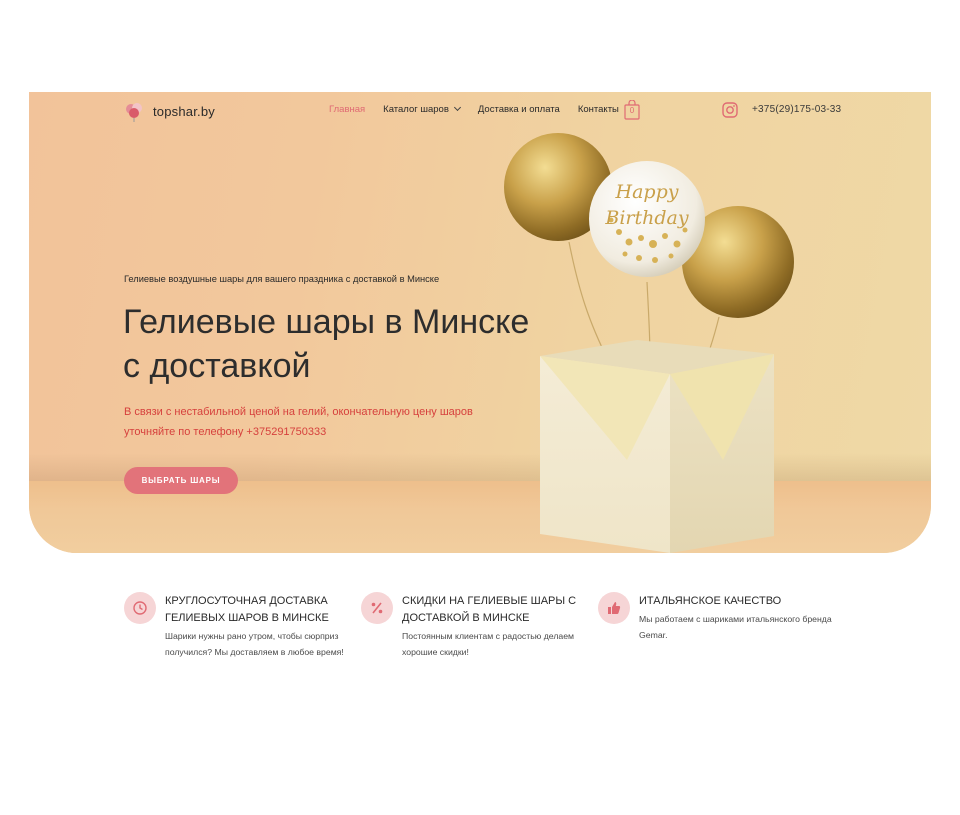 This screenshot has height=815, width=960. I want to click on clock-icon, so click(140, 608).